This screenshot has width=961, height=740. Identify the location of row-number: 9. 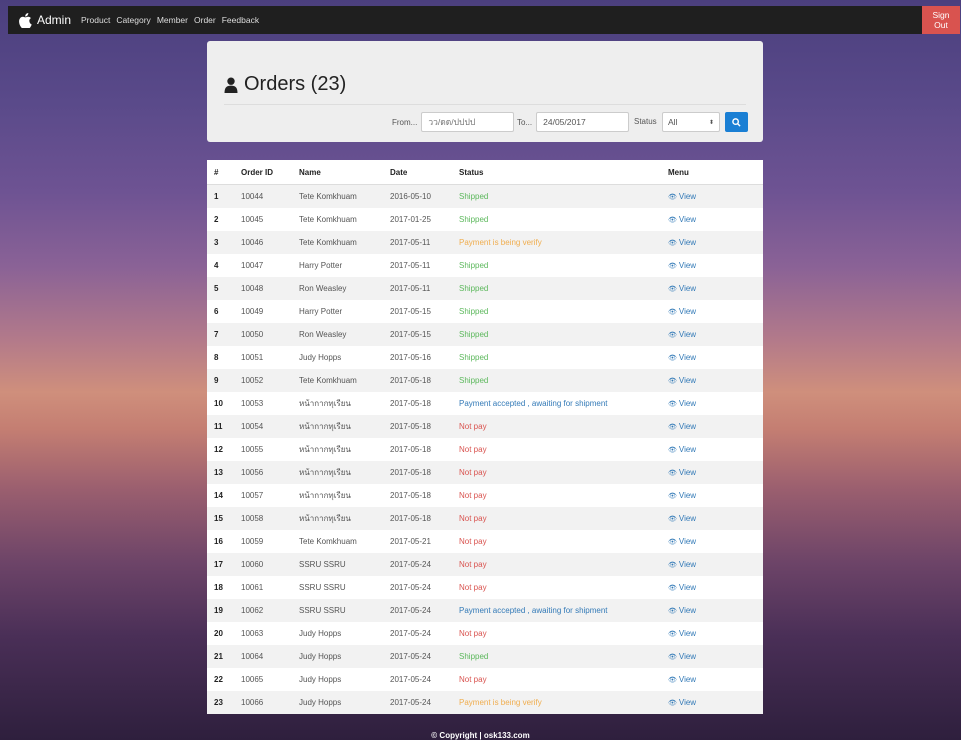
(224, 380).